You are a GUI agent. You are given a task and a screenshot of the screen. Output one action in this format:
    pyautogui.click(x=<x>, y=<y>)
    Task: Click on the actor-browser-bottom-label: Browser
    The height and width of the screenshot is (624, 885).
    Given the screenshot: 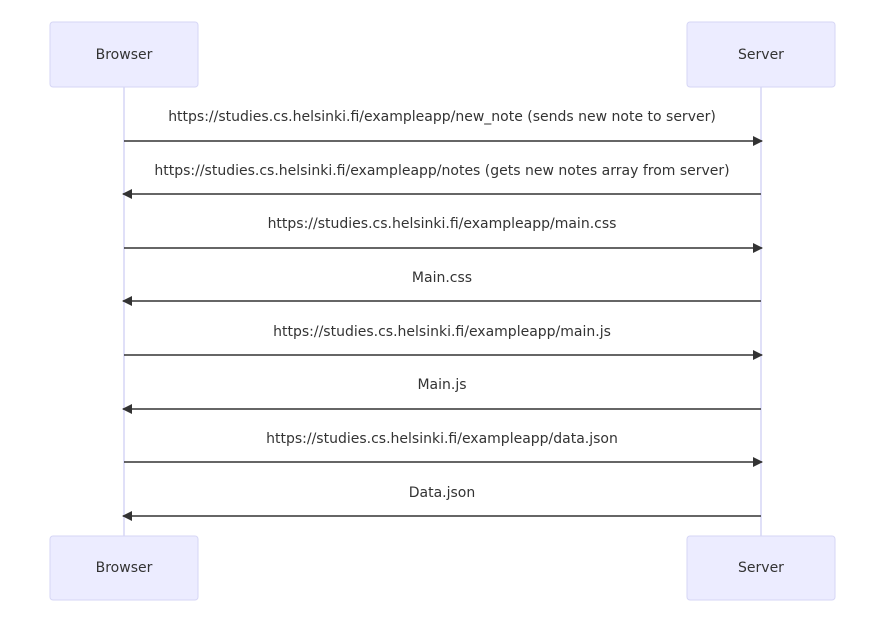 What is the action you would take?
    pyautogui.click(x=124, y=568)
    